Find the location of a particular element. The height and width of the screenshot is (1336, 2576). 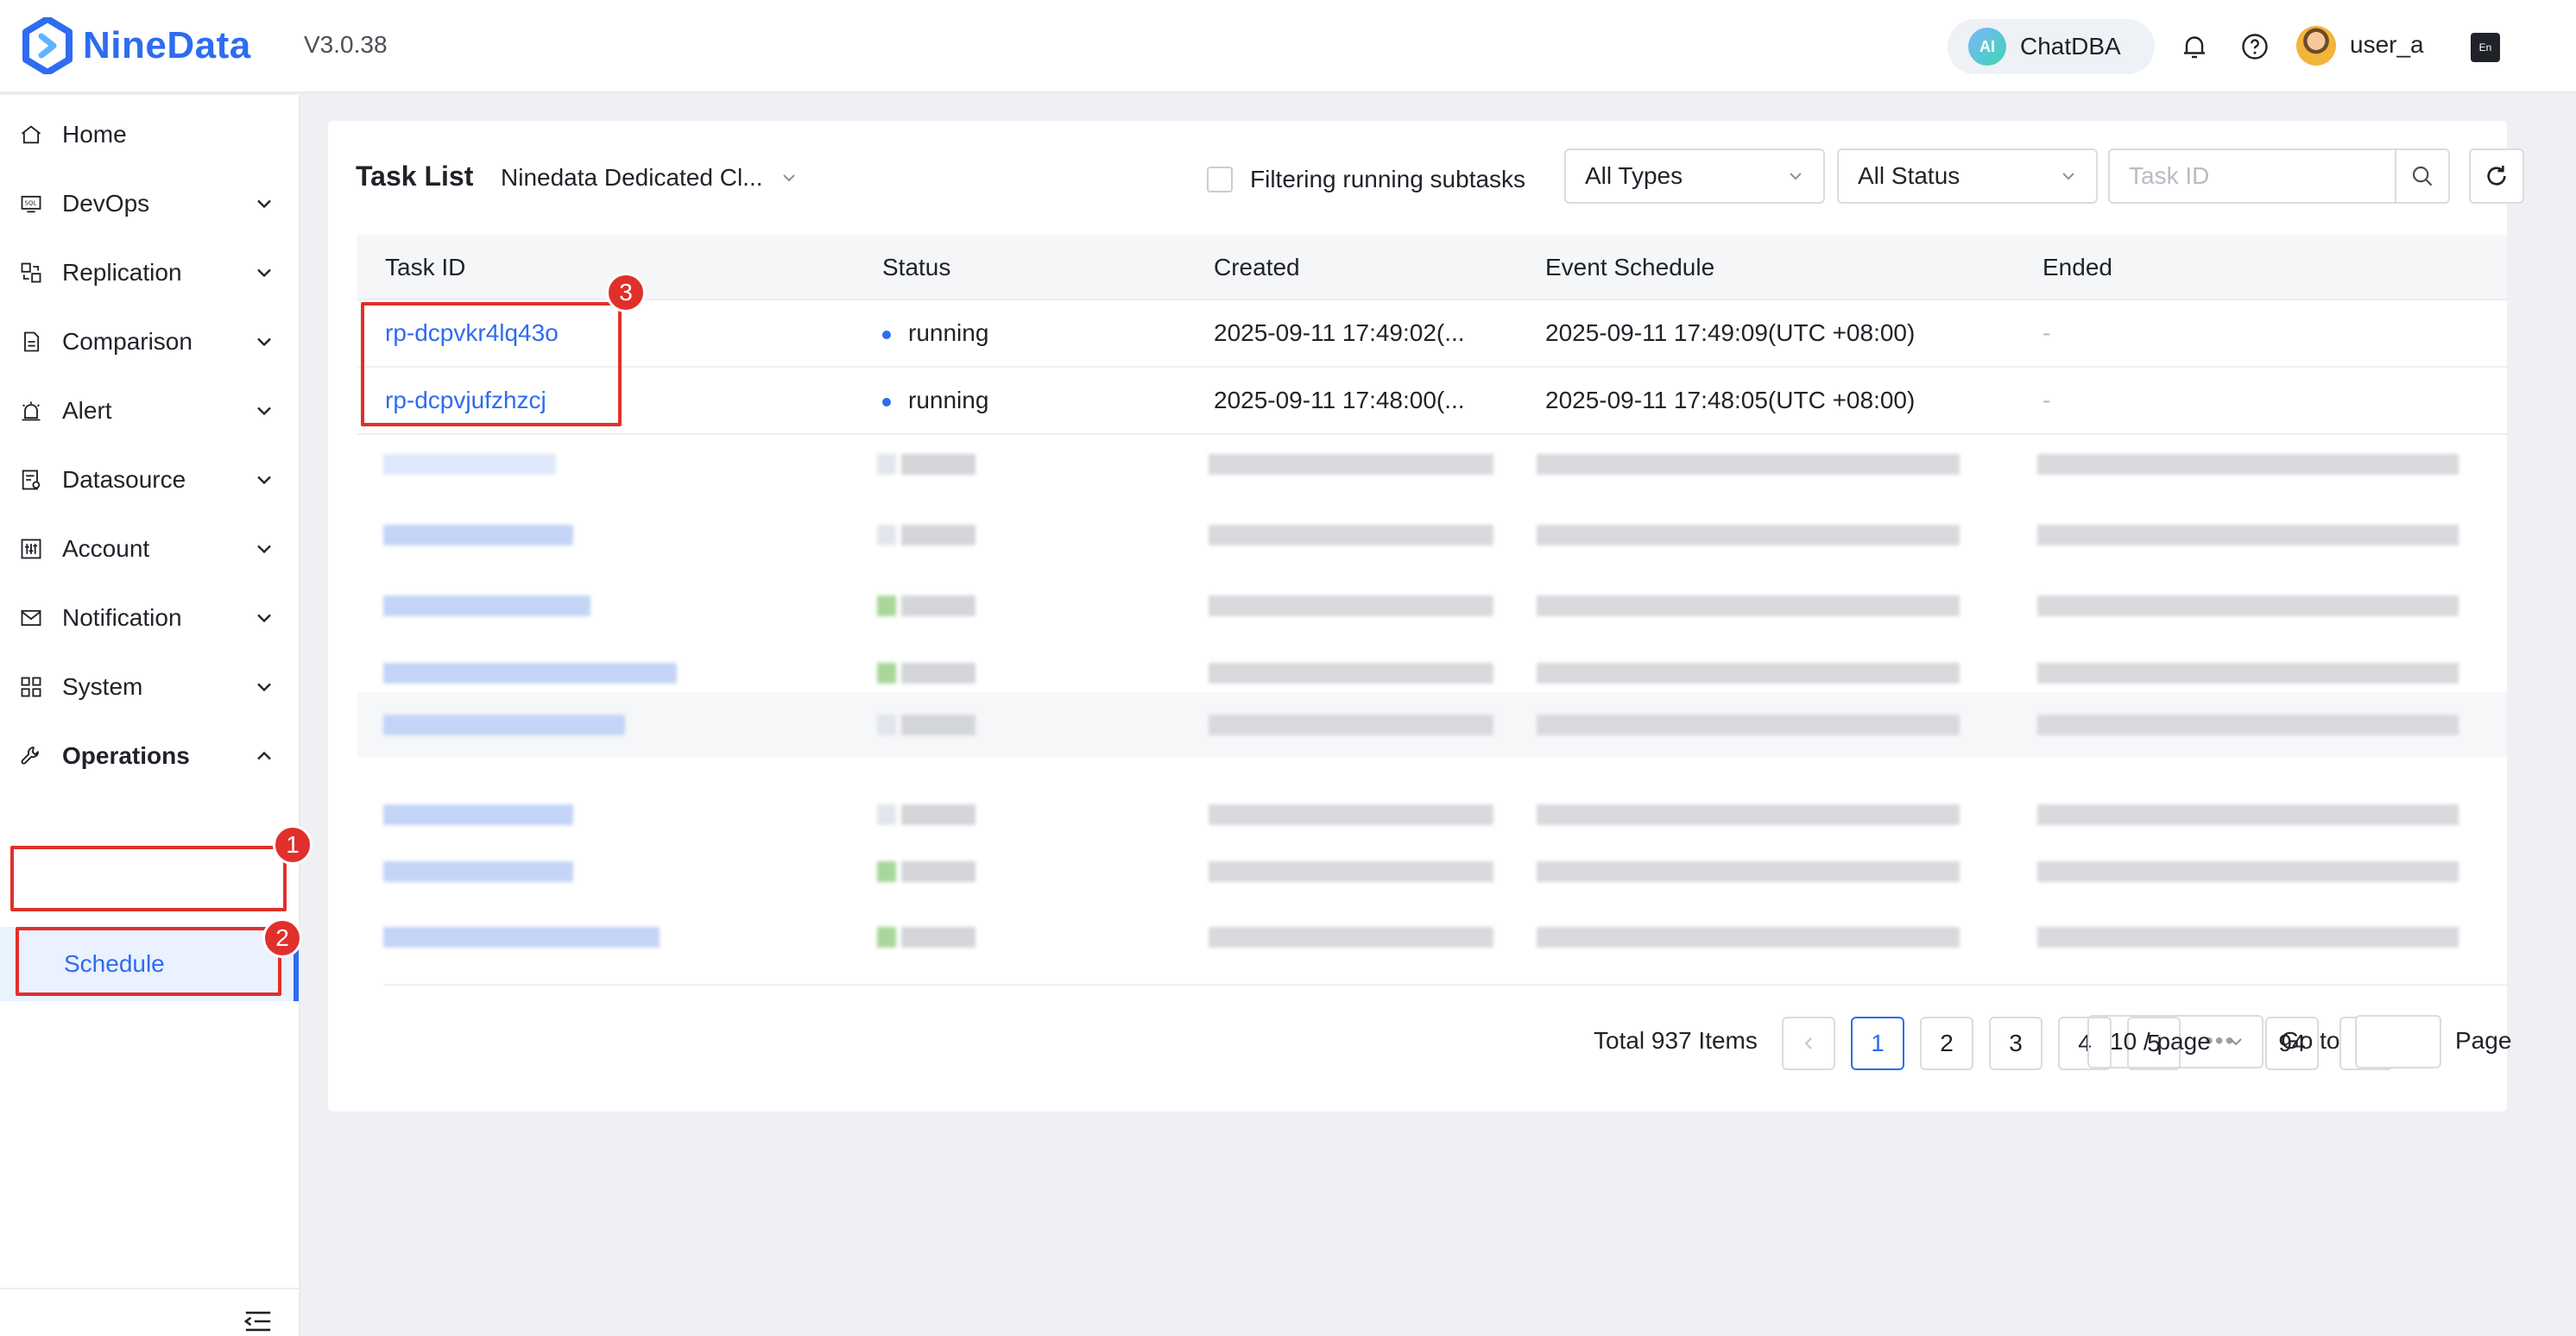

annotation-marker-2: 2 is located at coordinates (282, 938).